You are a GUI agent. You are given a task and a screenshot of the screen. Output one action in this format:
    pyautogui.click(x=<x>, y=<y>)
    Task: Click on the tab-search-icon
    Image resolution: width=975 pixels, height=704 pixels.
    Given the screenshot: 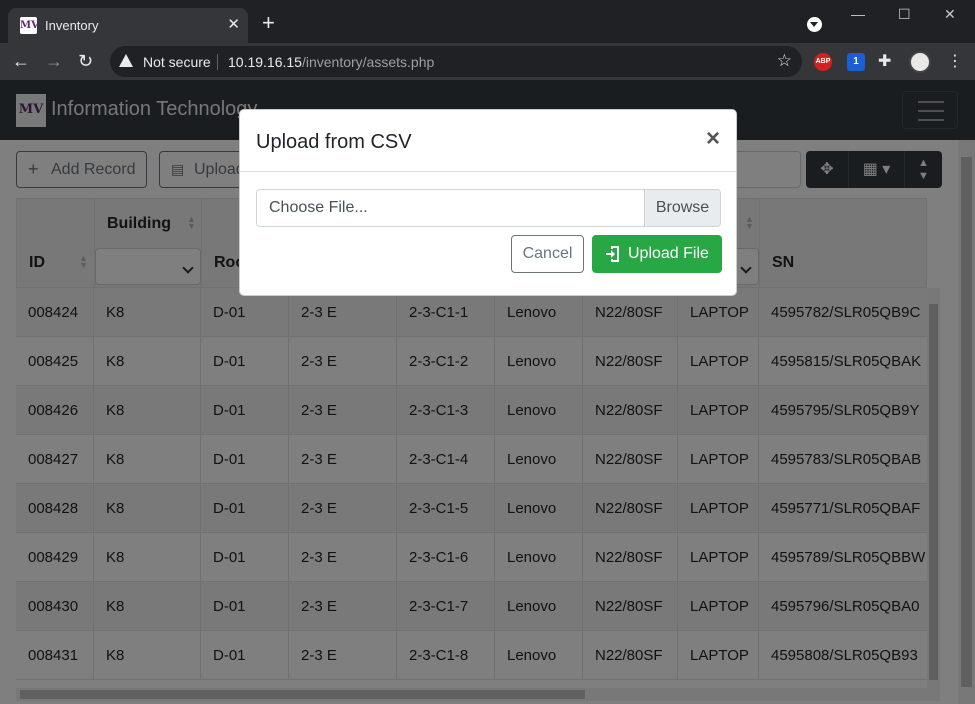 What is the action you would take?
    pyautogui.click(x=814, y=24)
    